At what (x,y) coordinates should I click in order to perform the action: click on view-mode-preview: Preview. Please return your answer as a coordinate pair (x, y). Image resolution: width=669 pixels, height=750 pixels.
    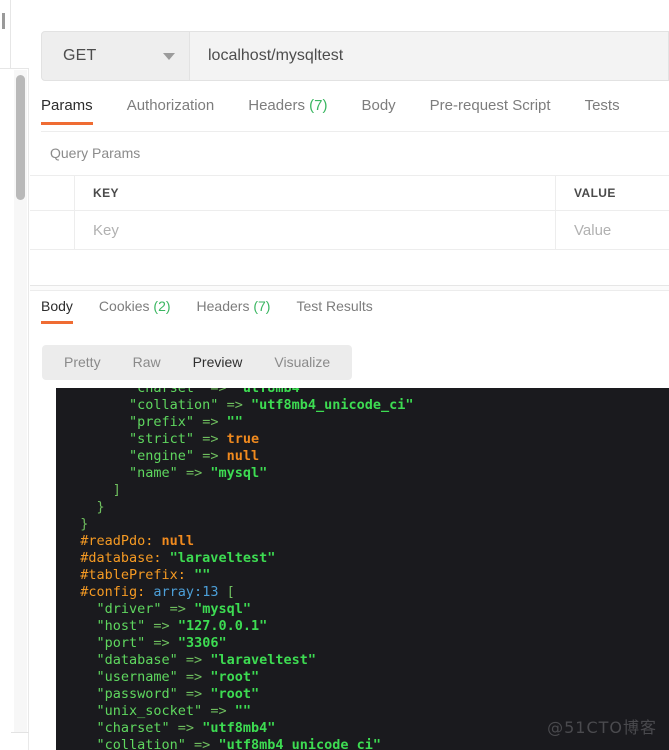
    Looking at the image, I should click on (218, 362).